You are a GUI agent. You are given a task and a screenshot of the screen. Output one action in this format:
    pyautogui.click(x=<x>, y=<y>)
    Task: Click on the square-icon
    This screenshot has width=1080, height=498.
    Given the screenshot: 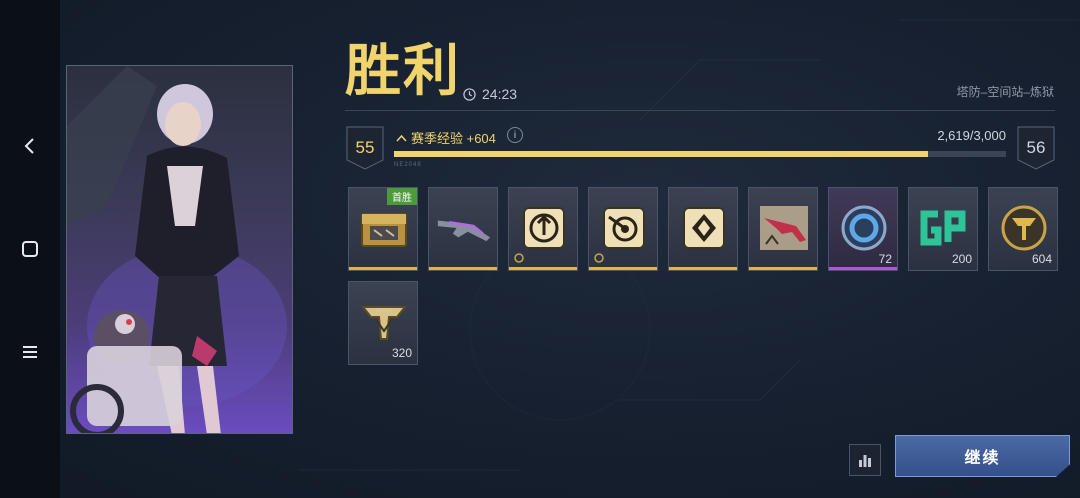 What is the action you would take?
    pyautogui.click(x=30, y=249)
    